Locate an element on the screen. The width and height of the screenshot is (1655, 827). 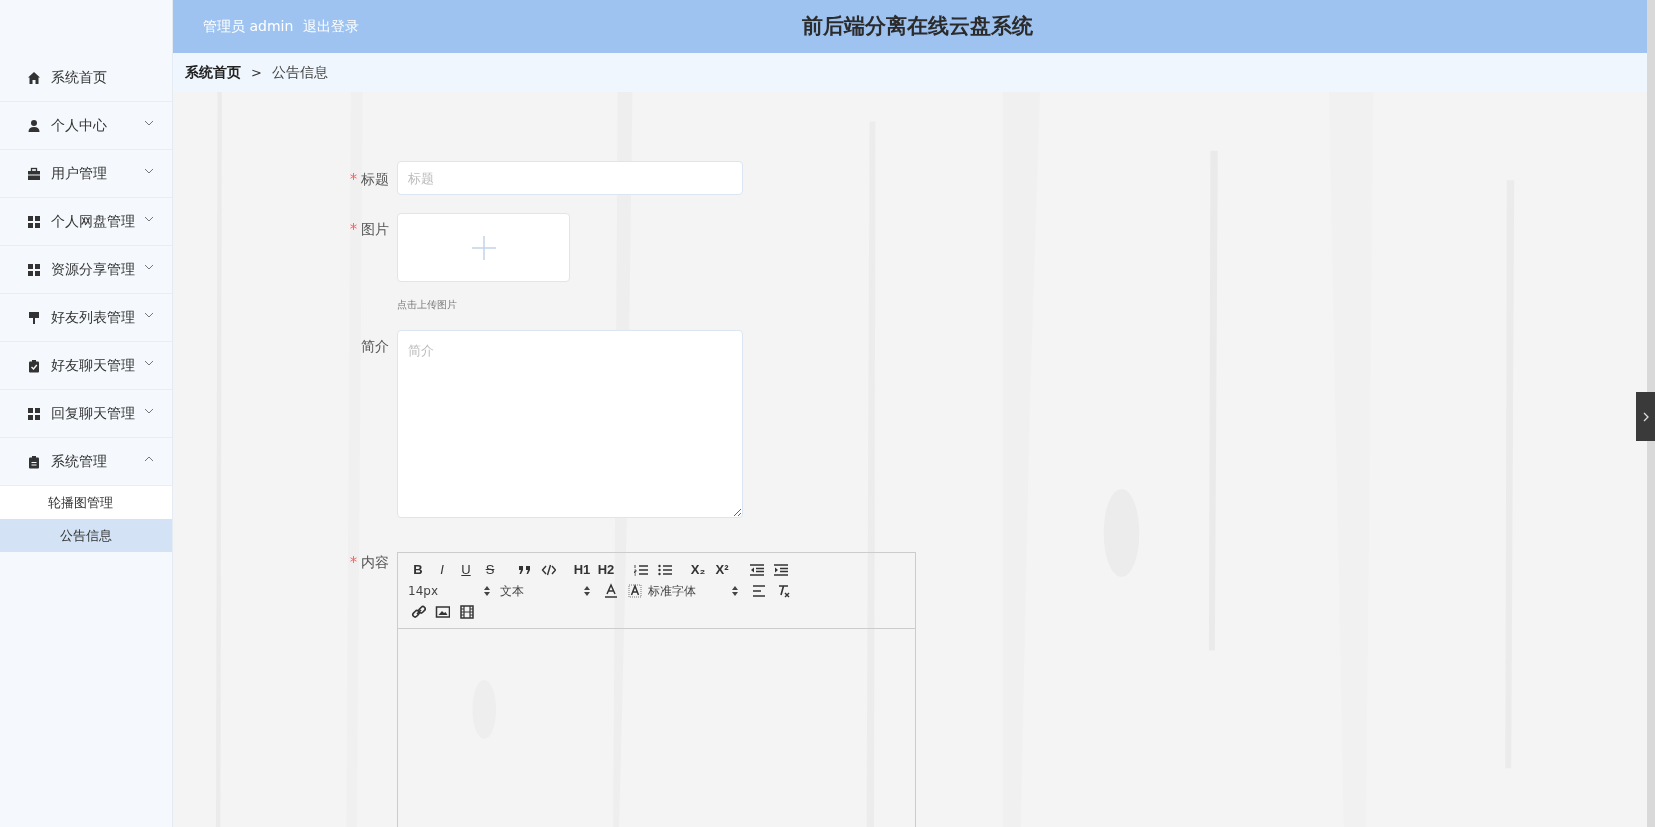
panel-toggle-button is located at coordinates (1645, 416).